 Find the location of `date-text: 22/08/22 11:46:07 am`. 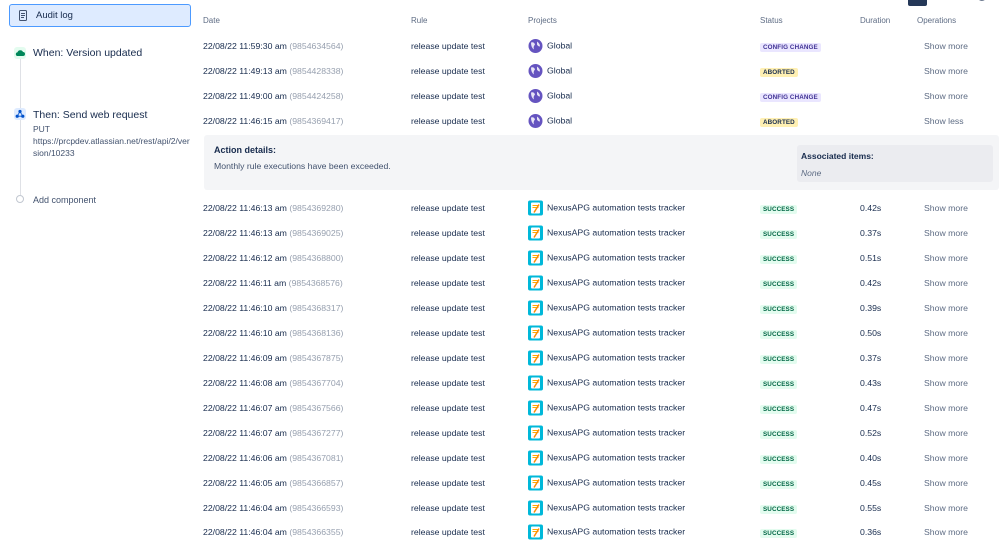

date-text: 22/08/22 11:46:07 am is located at coordinates (245, 432).